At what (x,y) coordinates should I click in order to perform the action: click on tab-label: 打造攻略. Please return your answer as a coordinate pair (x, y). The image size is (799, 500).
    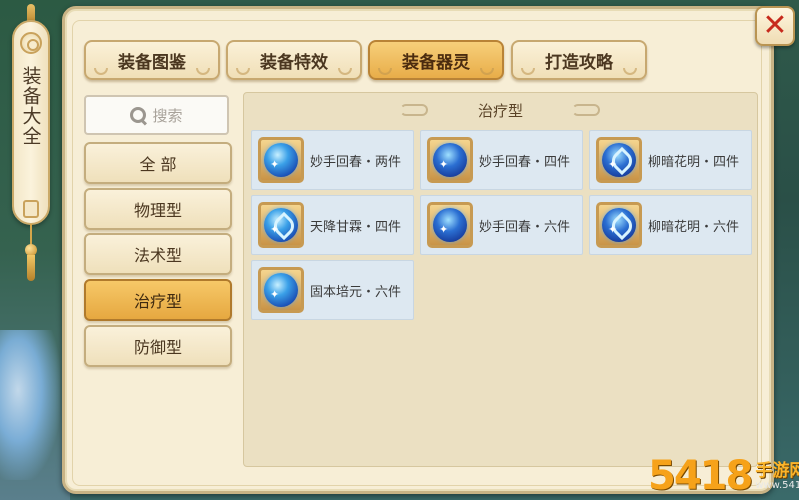
    Looking at the image, I should click on (579, 62).